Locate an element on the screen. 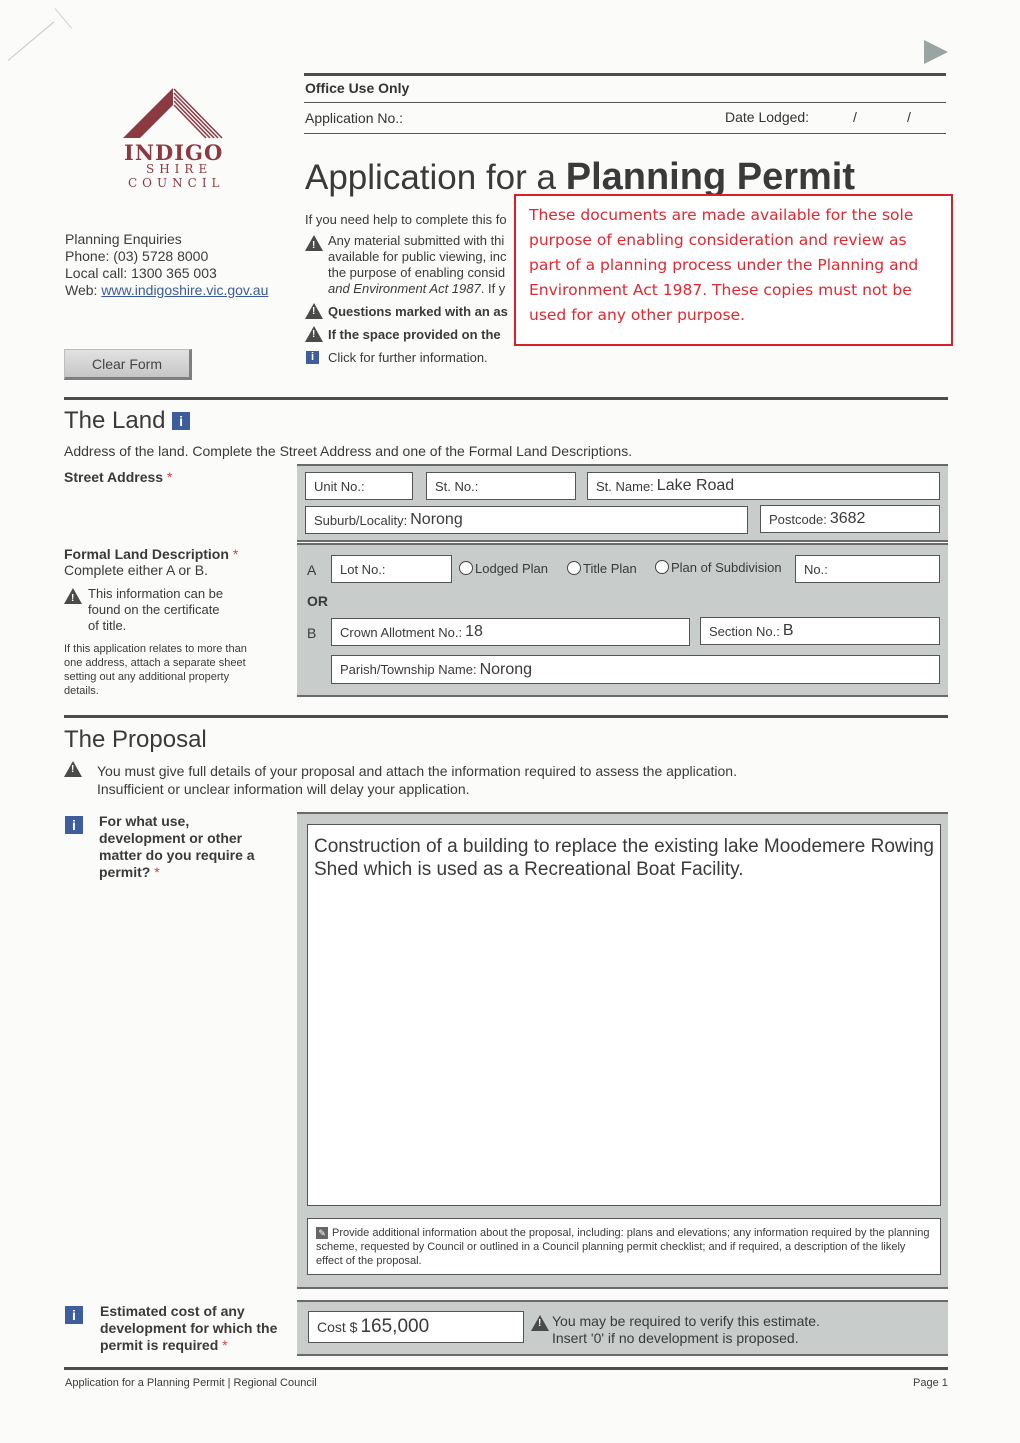 This screenshot has height=1443, width=1020. lot-no-field: Lot No.: is located at coordinates (391, 569).